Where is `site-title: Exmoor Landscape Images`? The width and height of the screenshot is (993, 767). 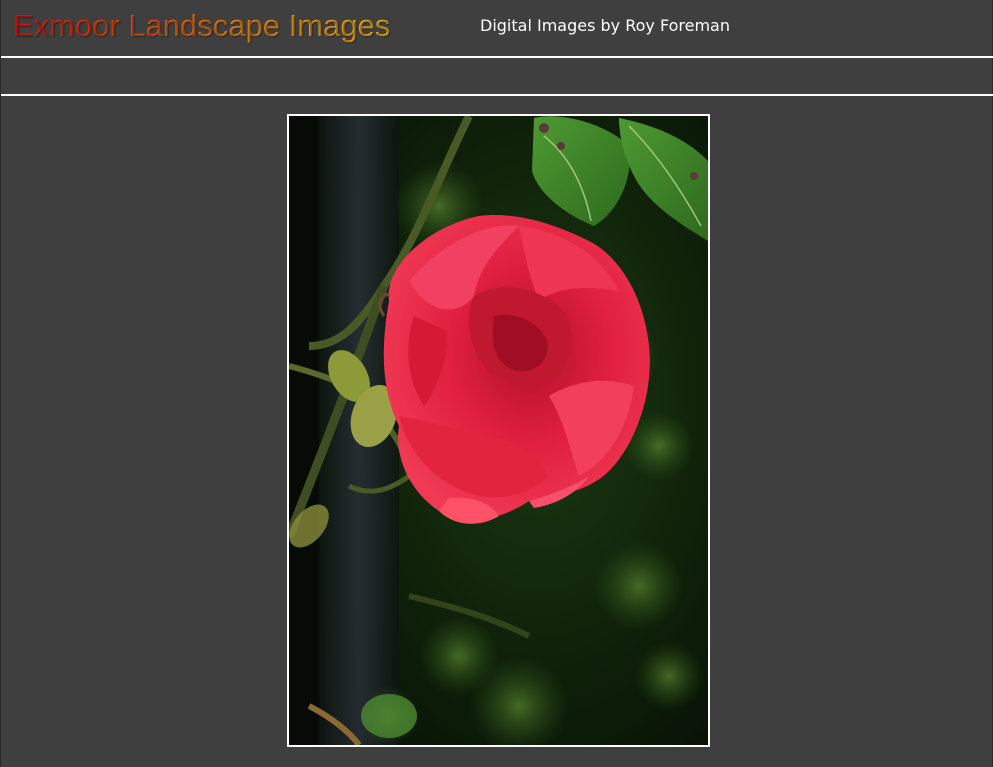 site-title: Exmoor Landscape Images is located at coordinates (201, 26).